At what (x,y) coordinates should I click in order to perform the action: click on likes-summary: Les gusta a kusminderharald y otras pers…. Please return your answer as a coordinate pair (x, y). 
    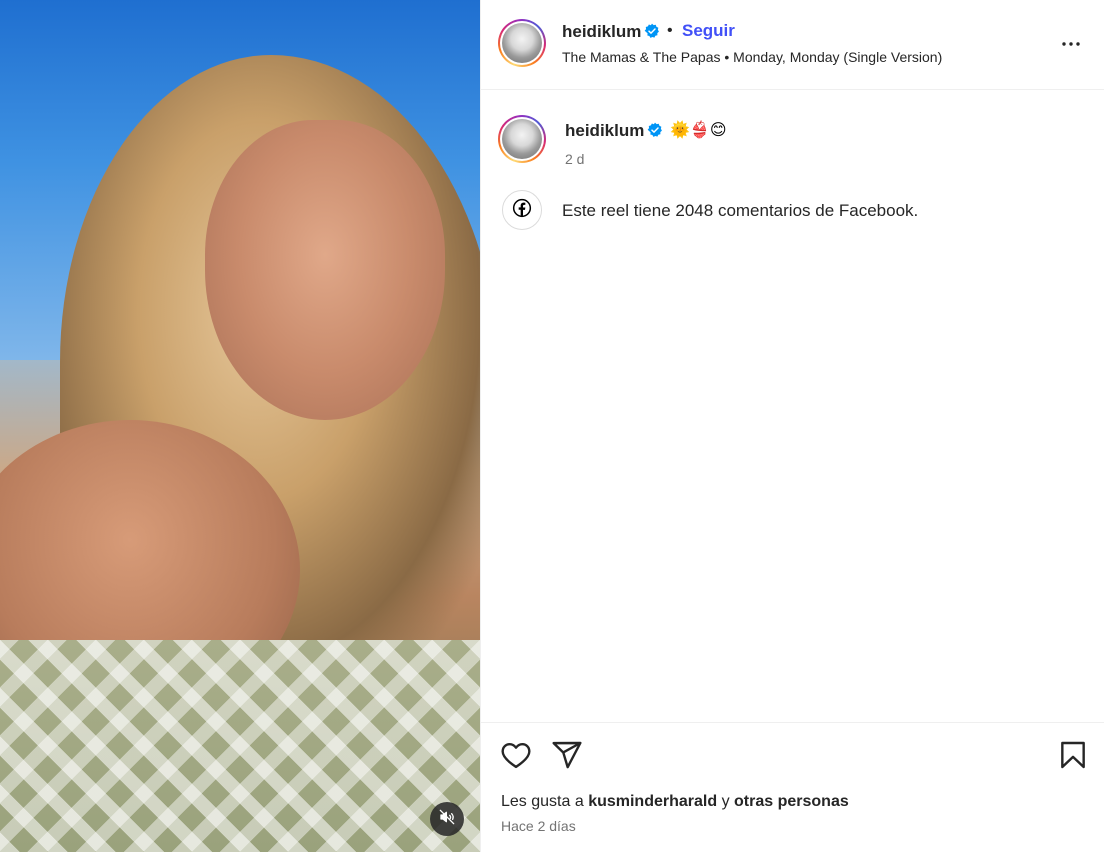
    Looking at the image, I should click on (675, 802).